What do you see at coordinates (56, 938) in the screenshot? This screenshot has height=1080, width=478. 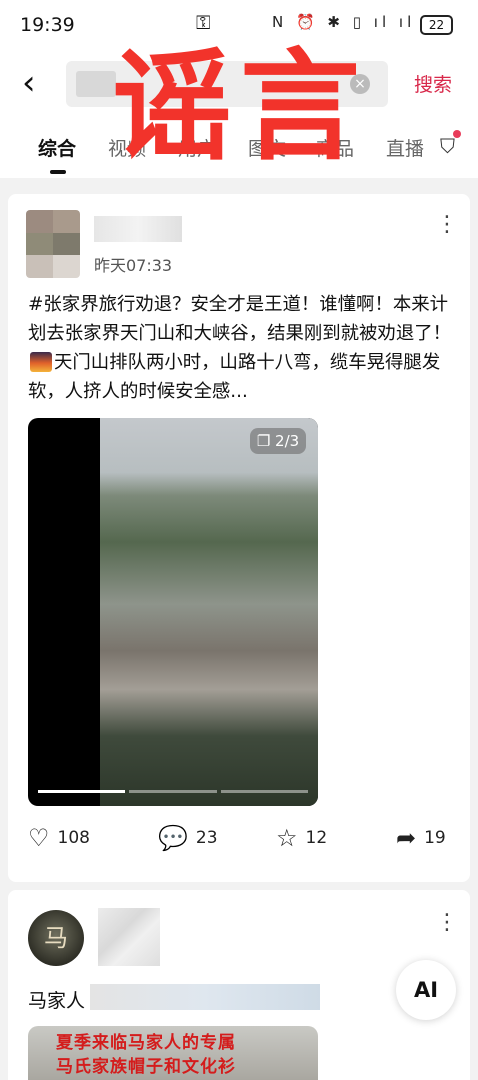 I see `avatar: 马` at bounding box center [56, 938].